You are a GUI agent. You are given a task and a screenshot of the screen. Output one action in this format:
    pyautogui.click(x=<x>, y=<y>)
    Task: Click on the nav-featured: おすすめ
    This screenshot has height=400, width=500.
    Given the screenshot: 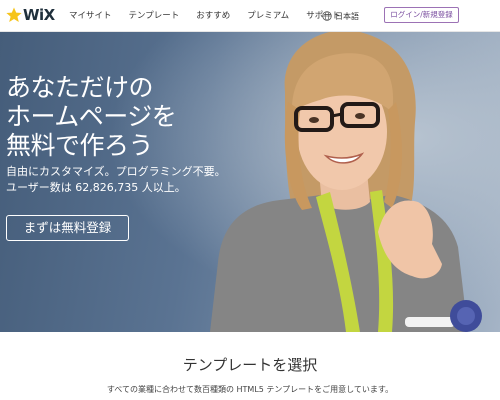 What is the action you would take?
    pyautogui.click(x=213, y=16)
    